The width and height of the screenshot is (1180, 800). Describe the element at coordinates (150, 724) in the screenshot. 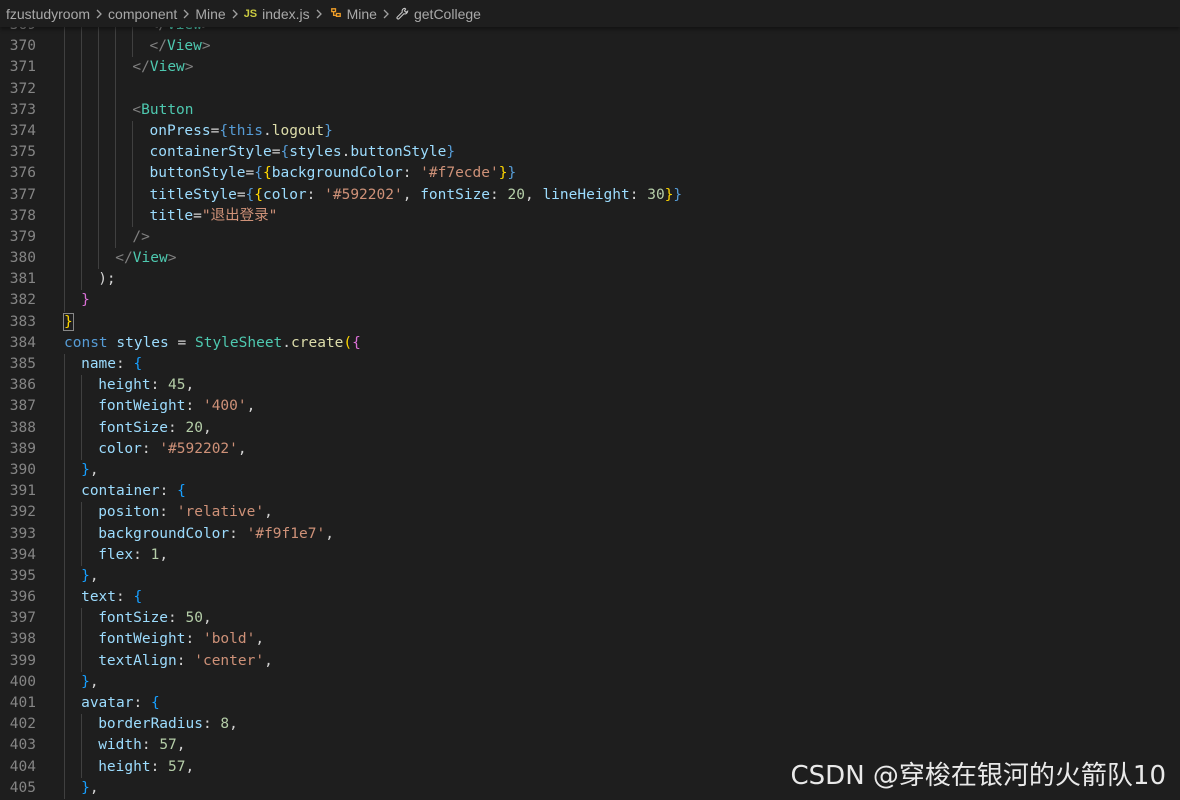

I see `code-token: borderRadius` at that location.